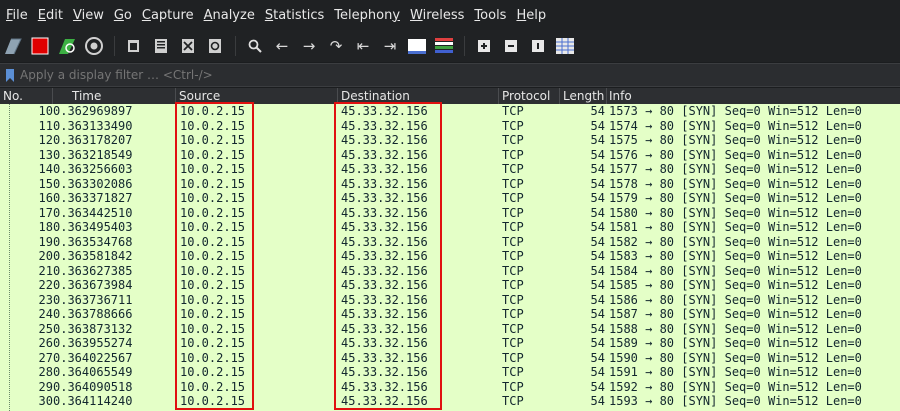 The image size is (900, 411). I want to click on menu-statistics: Statistics, so click(294, 15).